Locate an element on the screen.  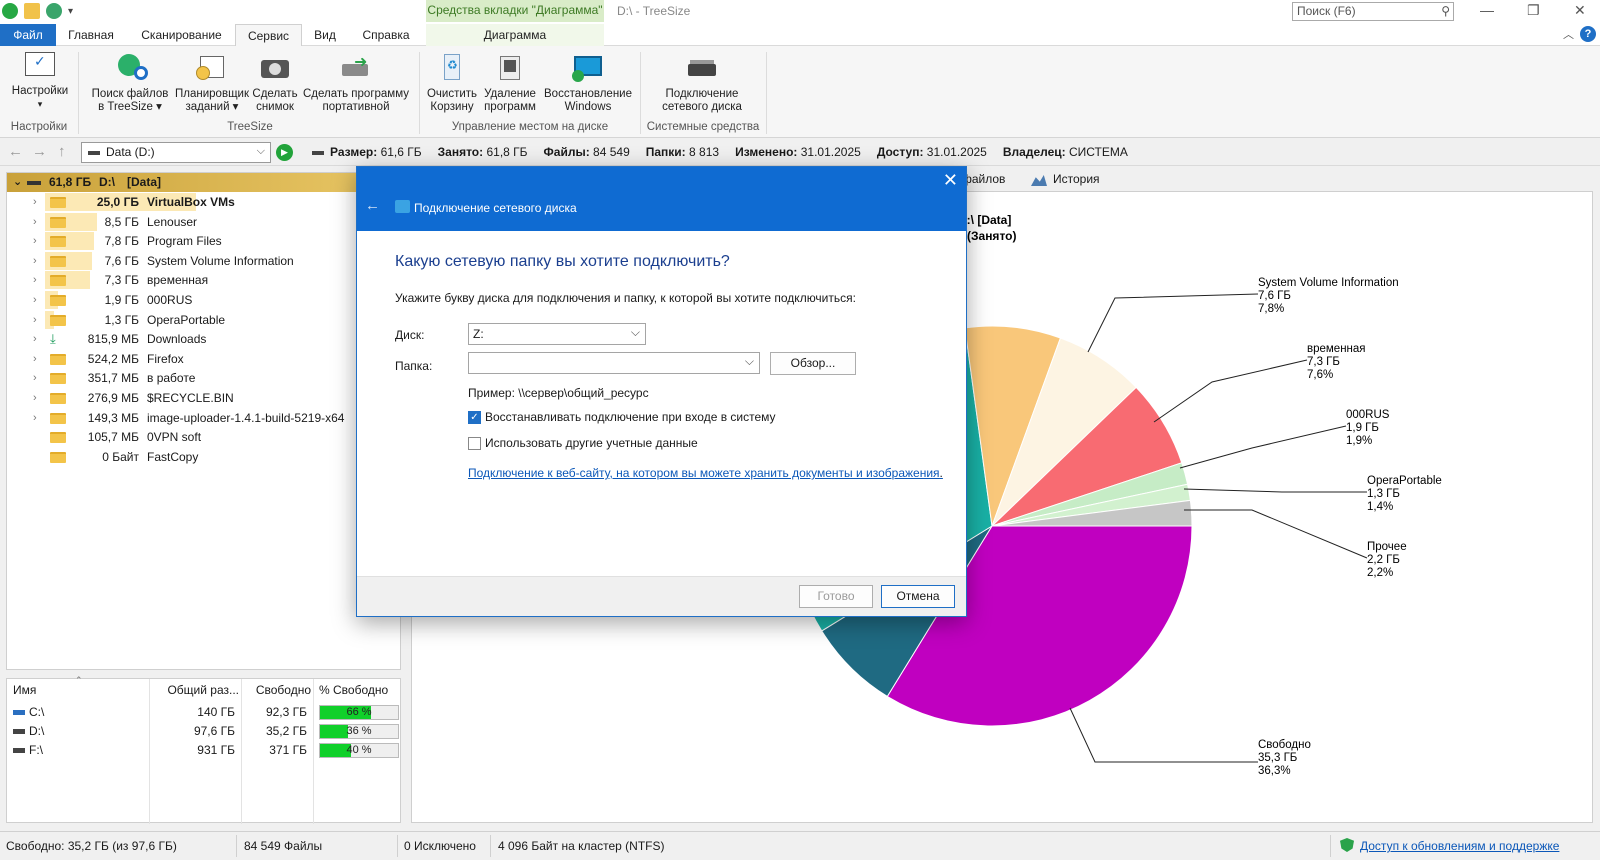
tree-root-size: 61,8 ГБ is located at coordinates (70, 182).